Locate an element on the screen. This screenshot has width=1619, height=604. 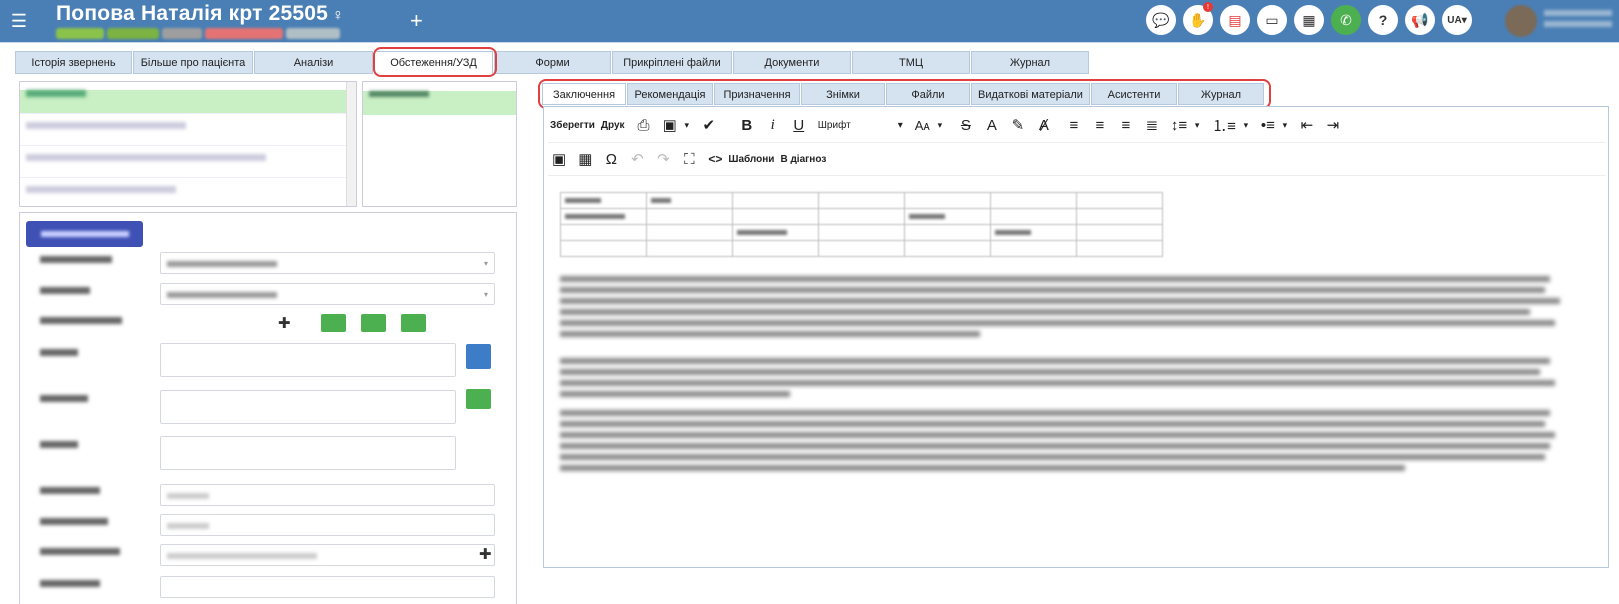
code-icon: <> is located at coordinates (715, 159).